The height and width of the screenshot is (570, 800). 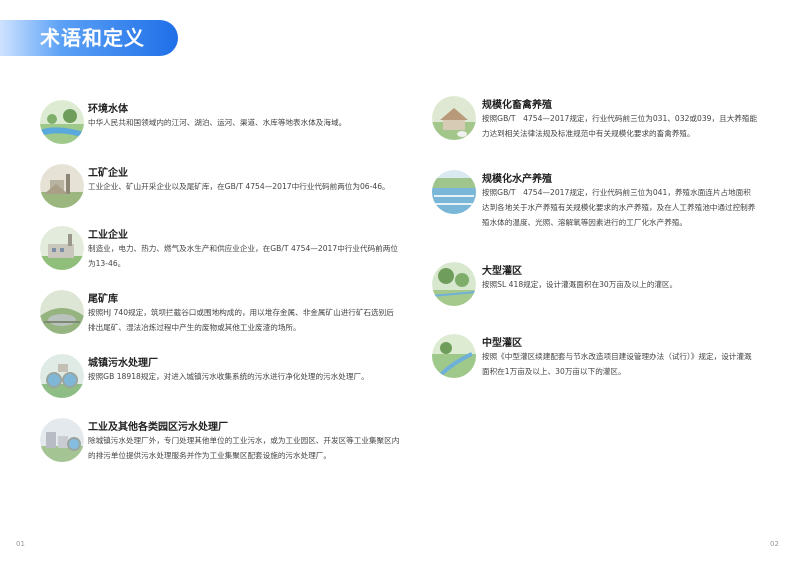 I want to click on term-title: 城镇污水处理厂, so click(x=123, y=363).